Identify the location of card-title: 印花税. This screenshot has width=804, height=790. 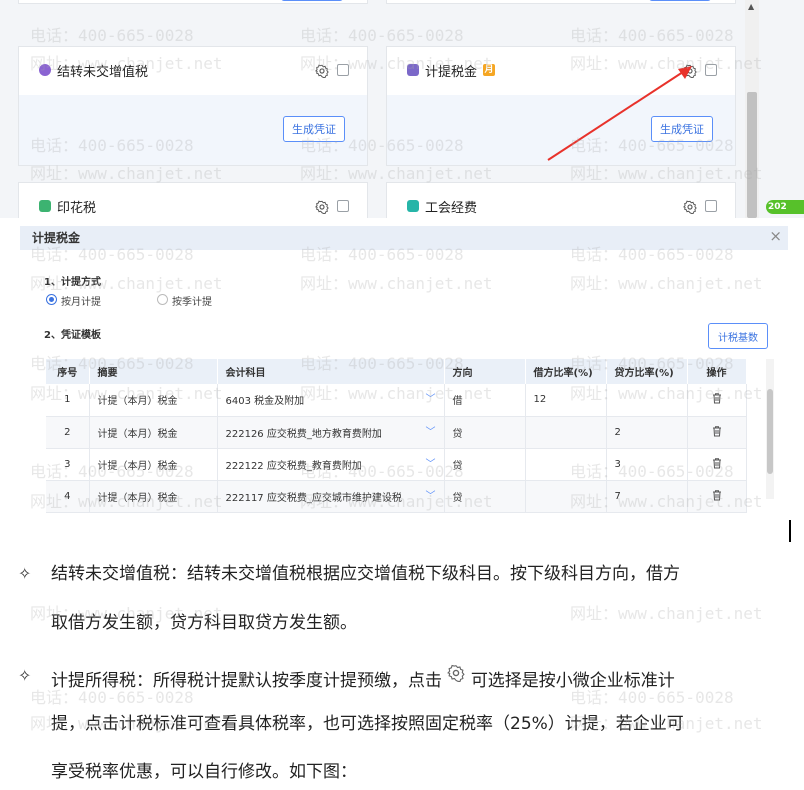
(77, 208).